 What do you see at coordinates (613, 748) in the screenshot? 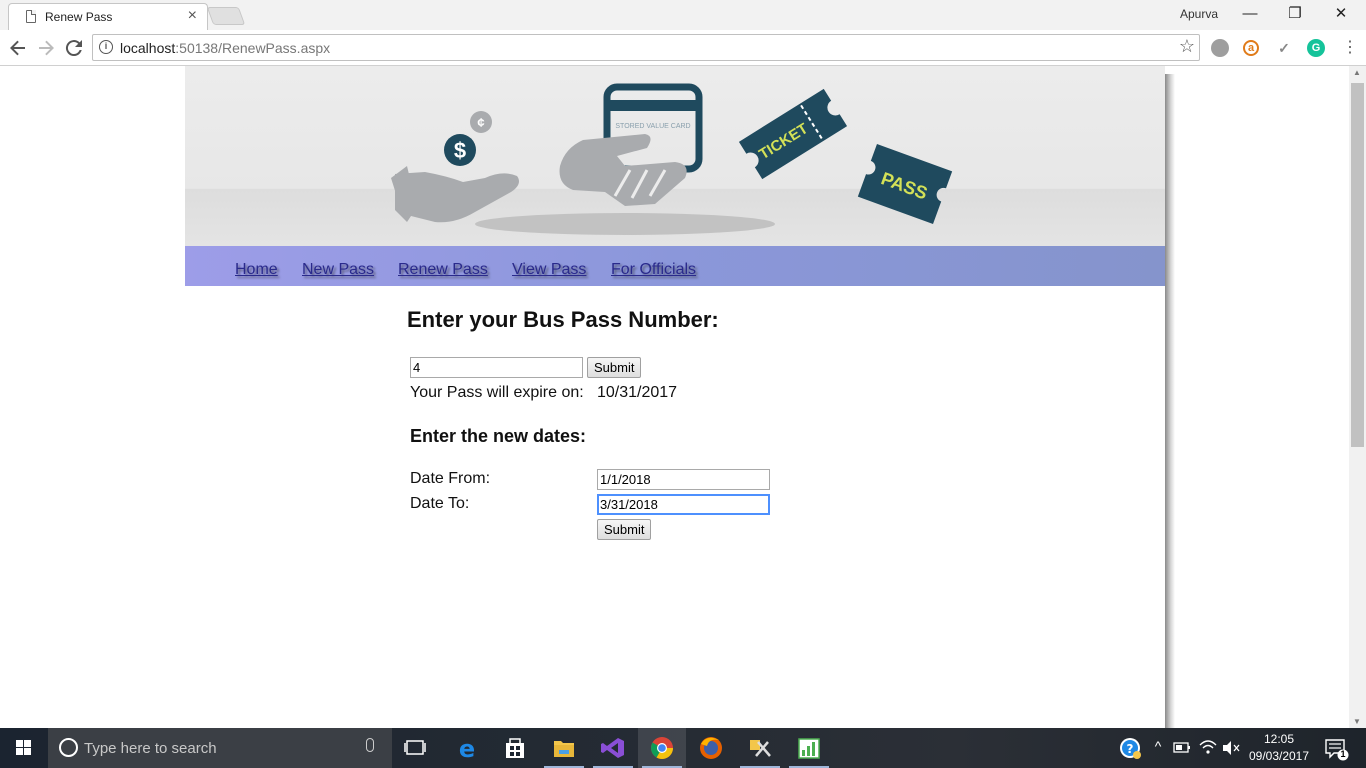
I see `visual-studio-icon` at bounding box center [613, 748].